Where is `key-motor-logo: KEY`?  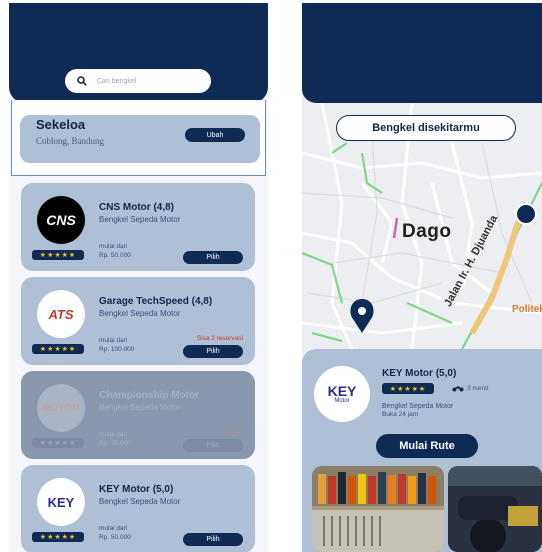 key-motor-logo: KEY is located at coordinates (61, 502).